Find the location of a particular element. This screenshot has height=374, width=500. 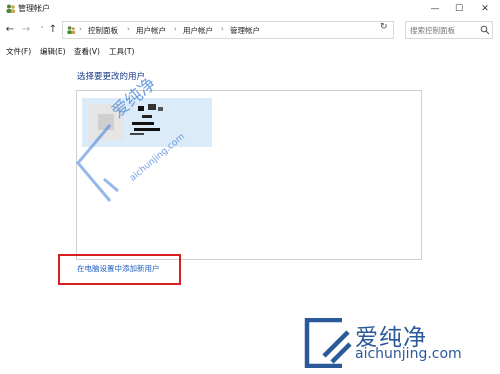

search-placeholder: 搜索控制面板 is located at coordinates (432, 30).